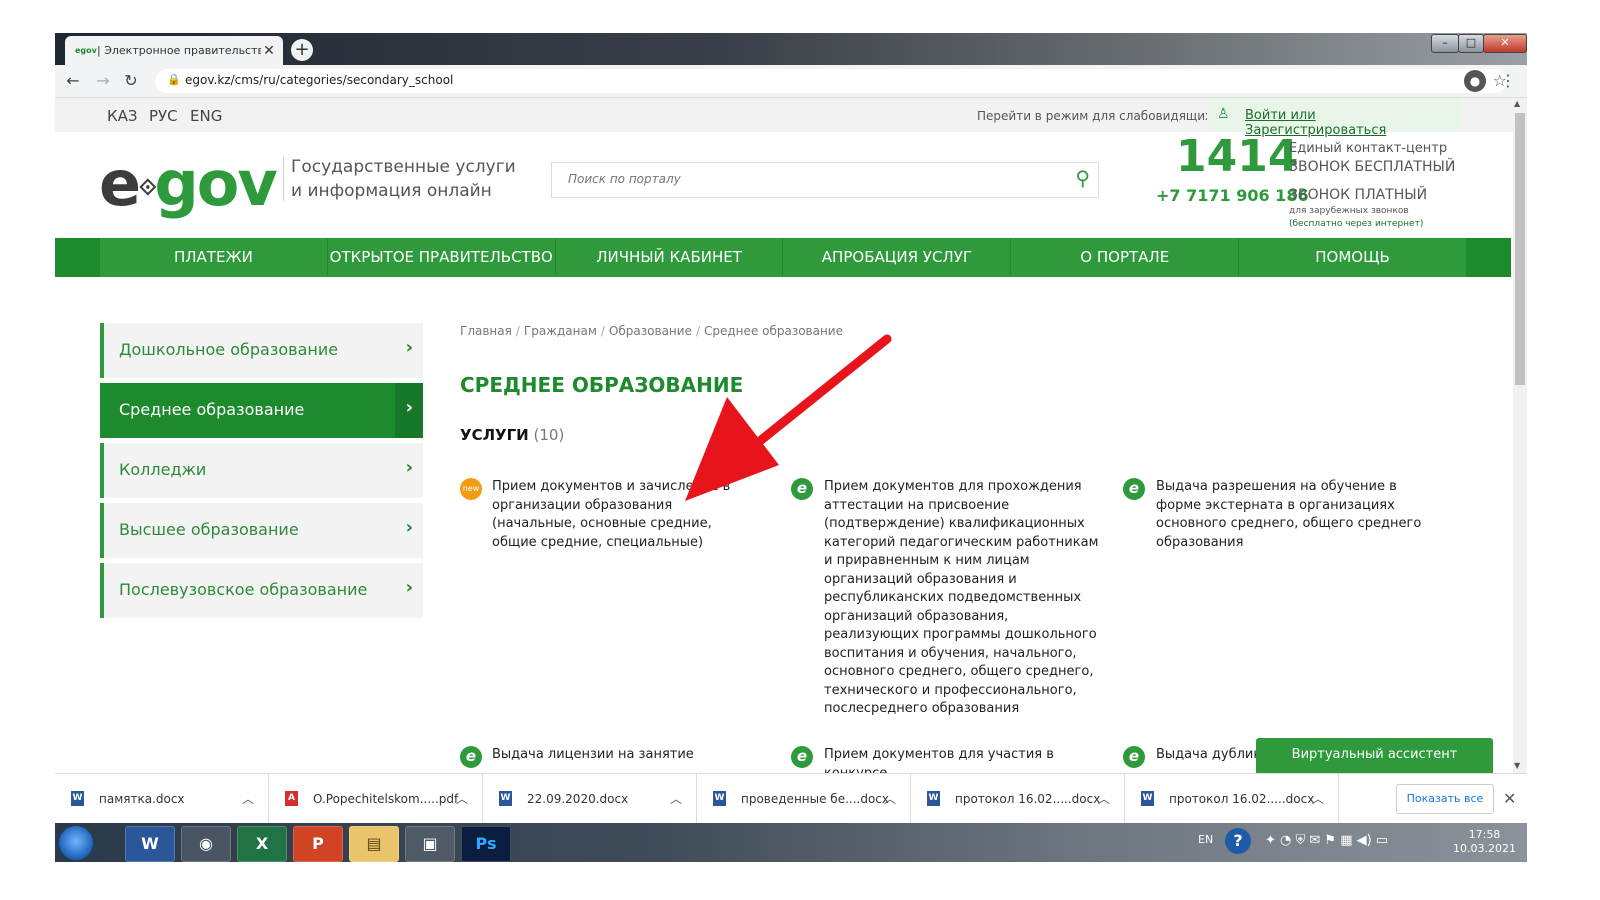 The image size is (1600, 900). I want to click on sidebar-item-higher: Высшее образование ›, so click(261, 530).